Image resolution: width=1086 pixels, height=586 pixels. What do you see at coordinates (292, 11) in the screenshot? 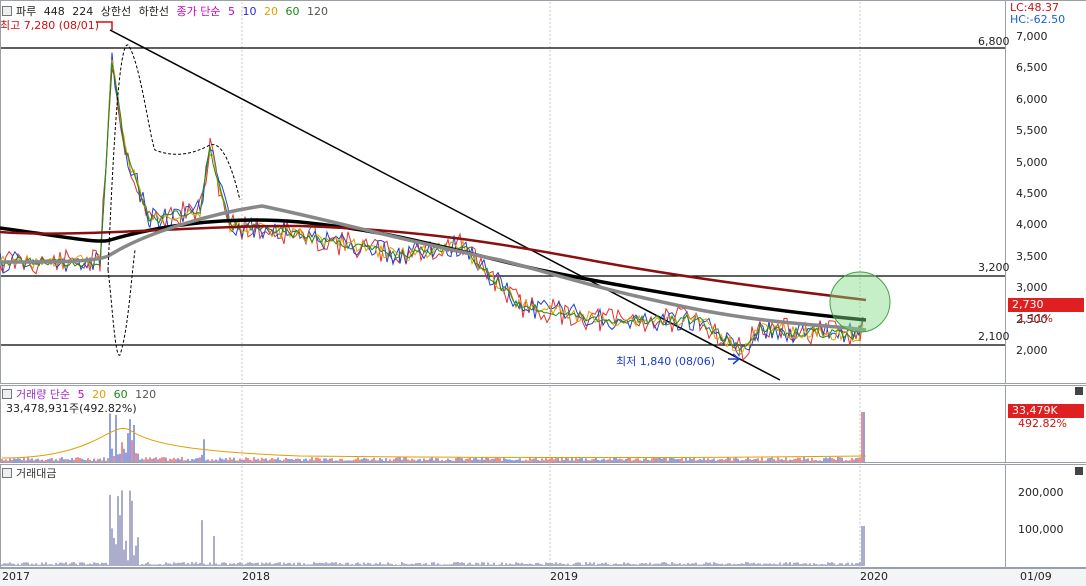
I see `ma-period: 60` at bounding box center [292, 11].